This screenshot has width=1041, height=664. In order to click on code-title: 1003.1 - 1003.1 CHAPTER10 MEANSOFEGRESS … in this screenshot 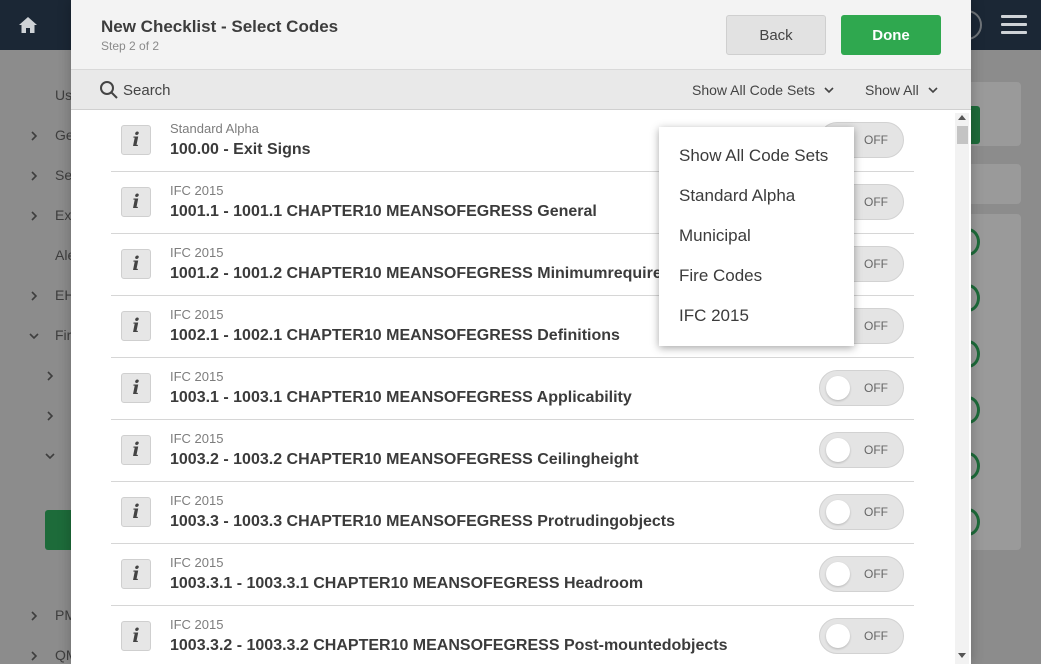, I will do `click(401, 397)`.